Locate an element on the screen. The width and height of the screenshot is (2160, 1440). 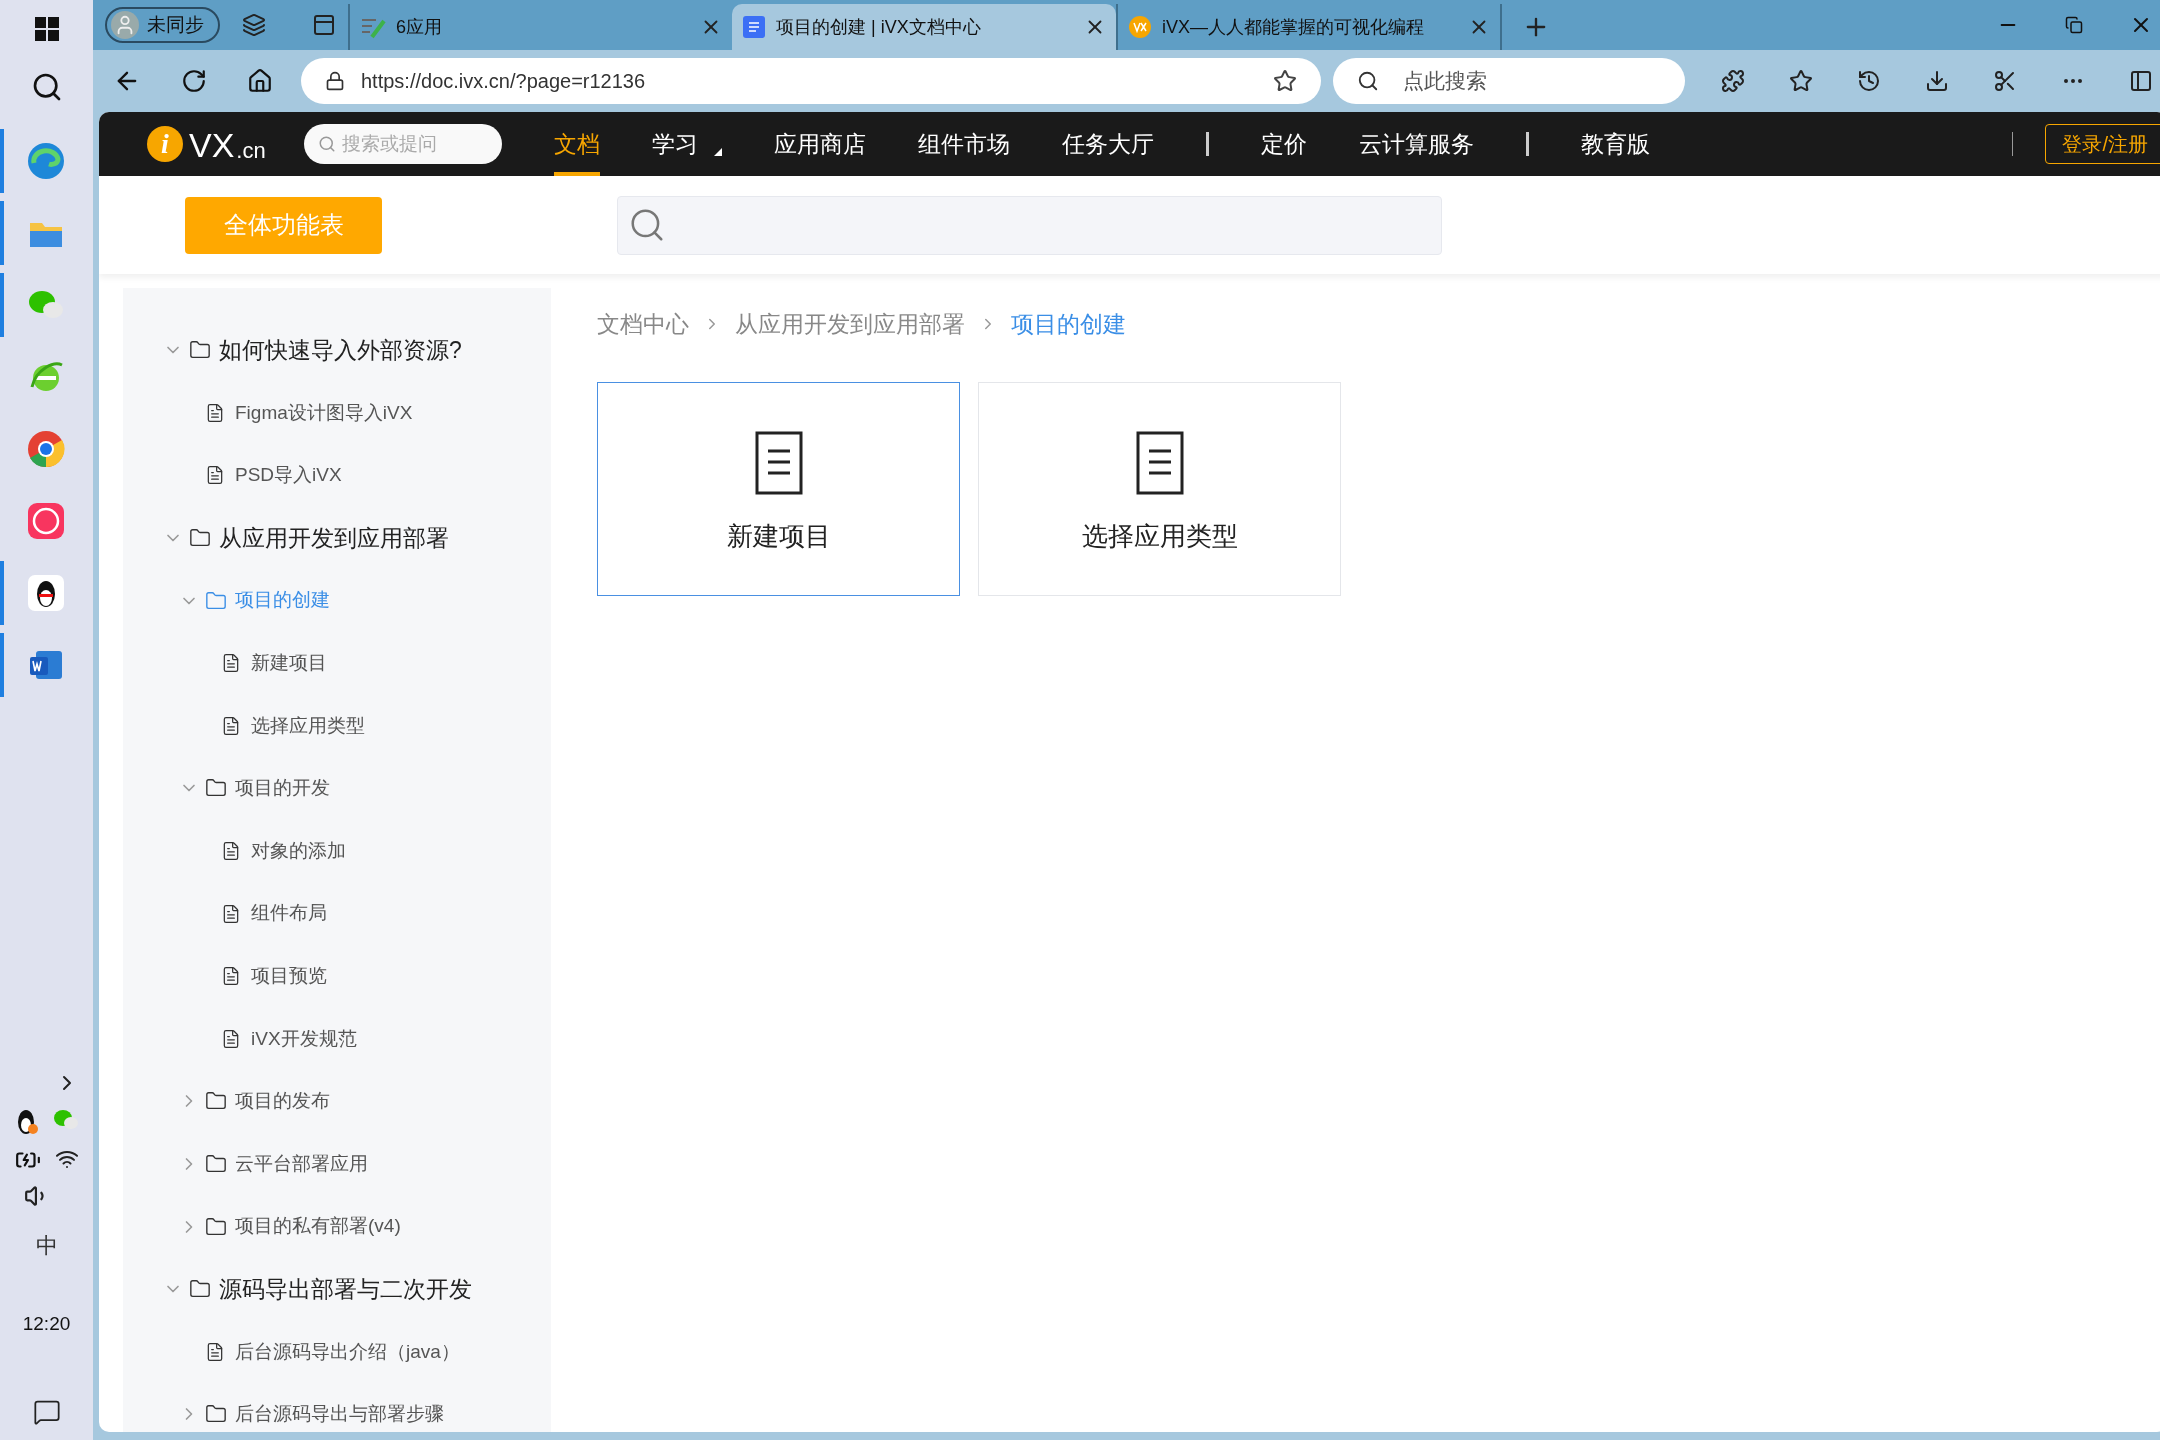
favorite-icon is located at coordinates (1285, 81).